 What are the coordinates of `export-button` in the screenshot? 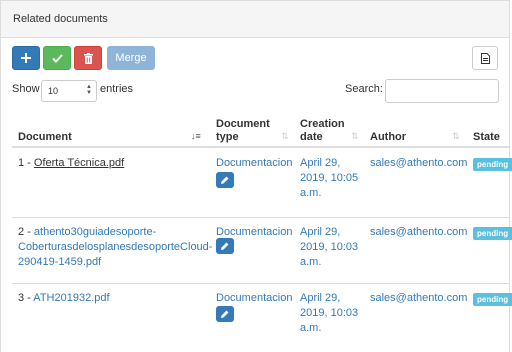 It's located at (485, 58).